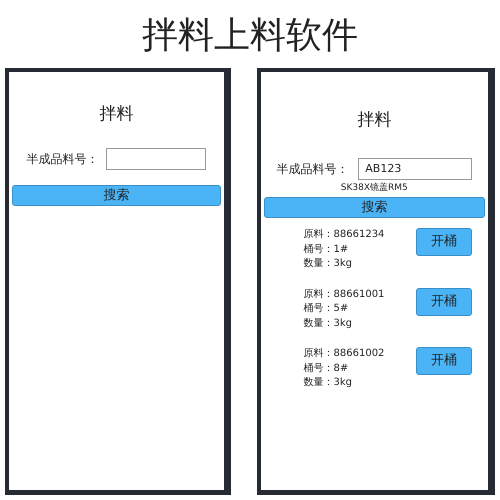  What do you see at coordinates (344, 295) in the screenshot?
I see `material-info: 原料：88661001` at bounding box center [344, 295].